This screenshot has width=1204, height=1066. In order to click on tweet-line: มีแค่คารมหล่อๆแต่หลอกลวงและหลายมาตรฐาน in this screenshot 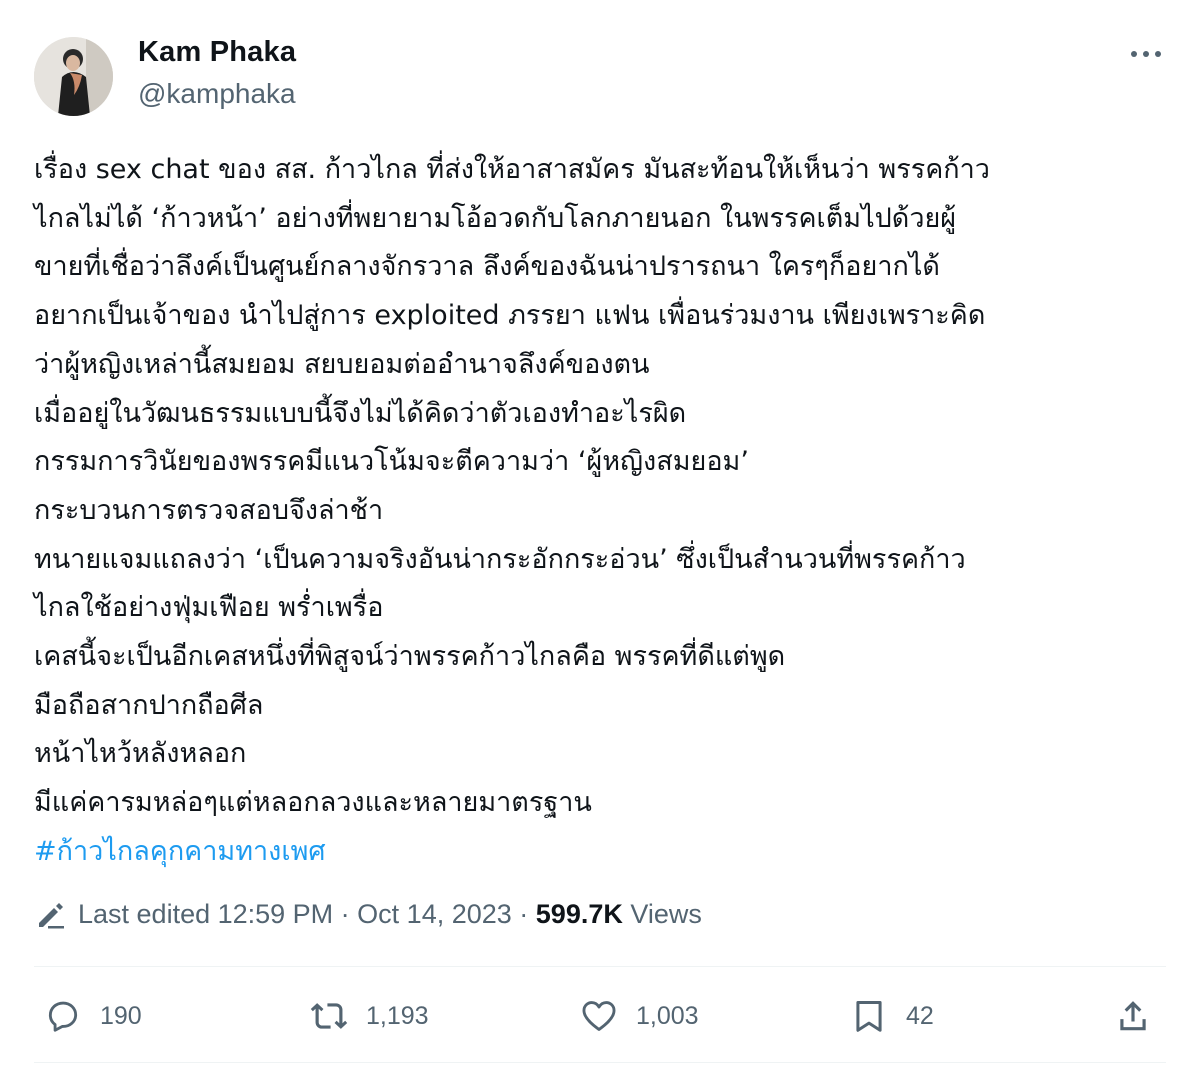, I will do `click(313, 803)`.